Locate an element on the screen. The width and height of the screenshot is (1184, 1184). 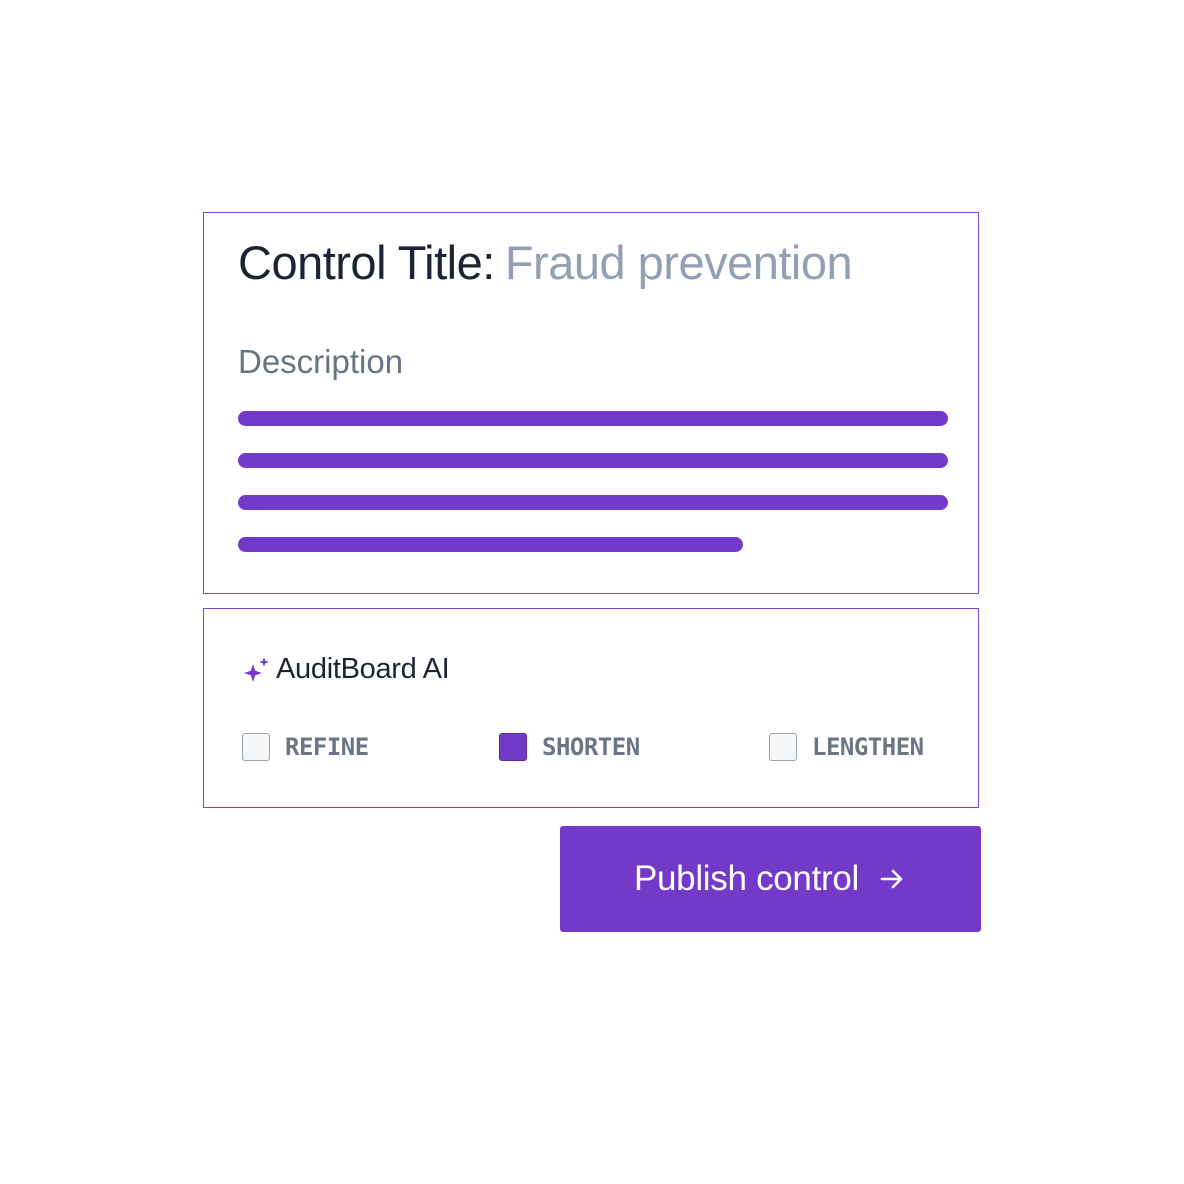
publish-control-button: Publish control is located at coordinates (770, 879).